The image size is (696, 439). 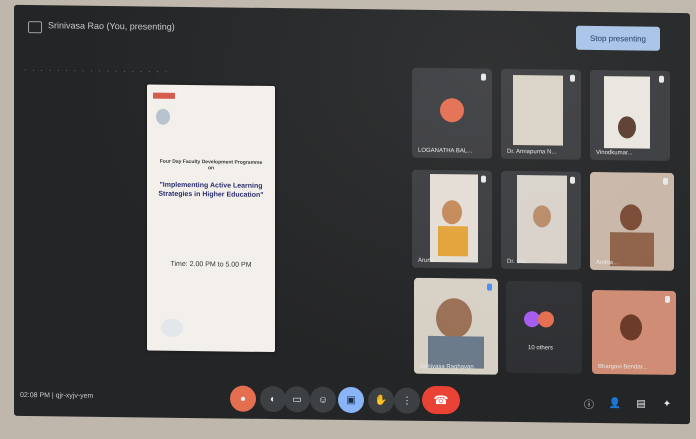 What do you see at coordinates (111, 26) in the screenshot?
I see `presenter-title: Srinivasa Rao (You, presenting)` at bounding box center [111, 26].